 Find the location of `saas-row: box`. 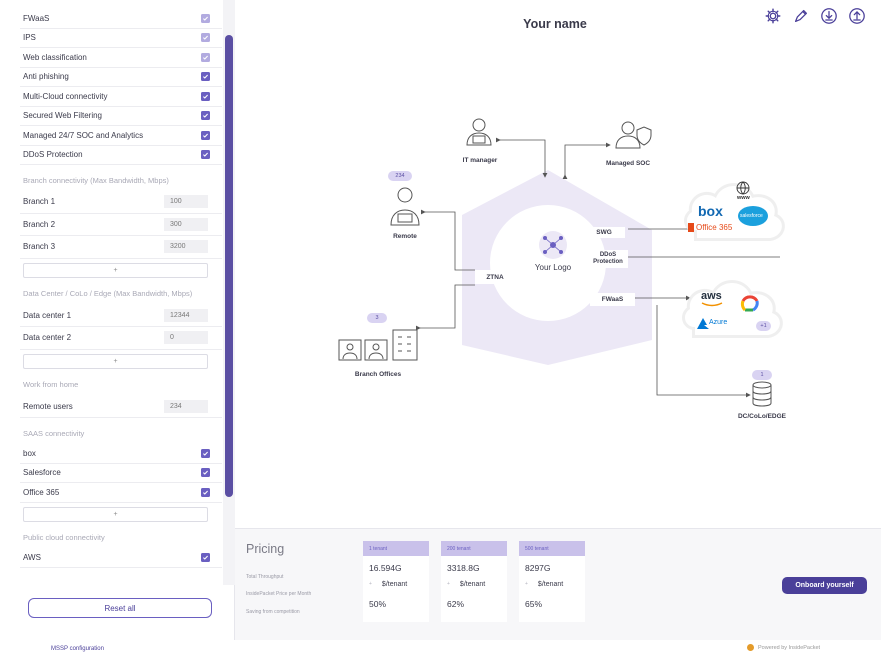

saas-row: box is located at coordinates (121, 454).